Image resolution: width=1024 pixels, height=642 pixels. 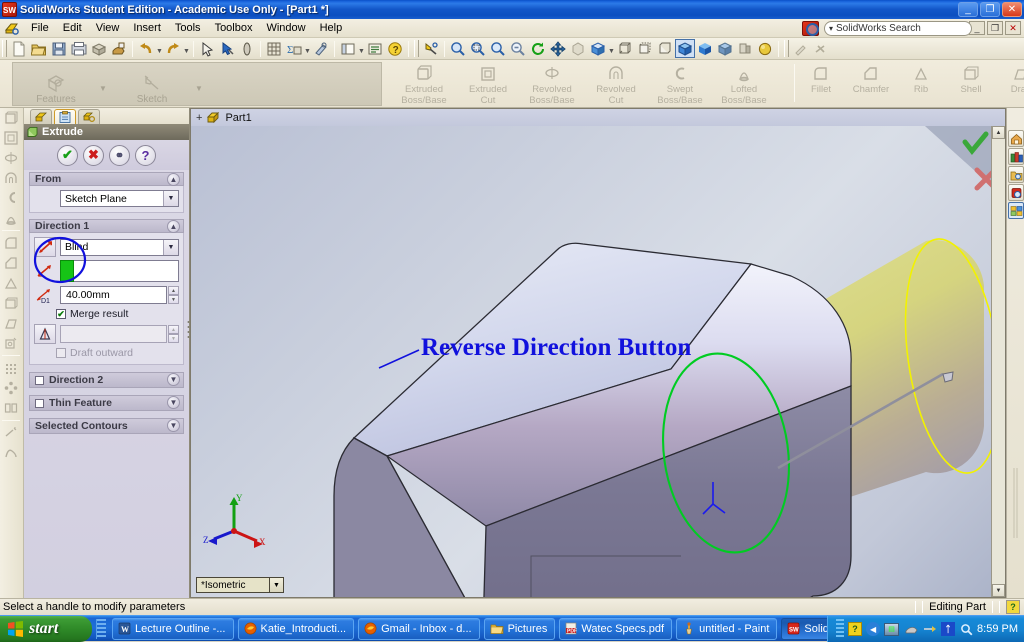 What do you see at coordinates (188, 28) in the screenshot?
I see `menu-item-tools: Tools` at bounding box center [188, 28].